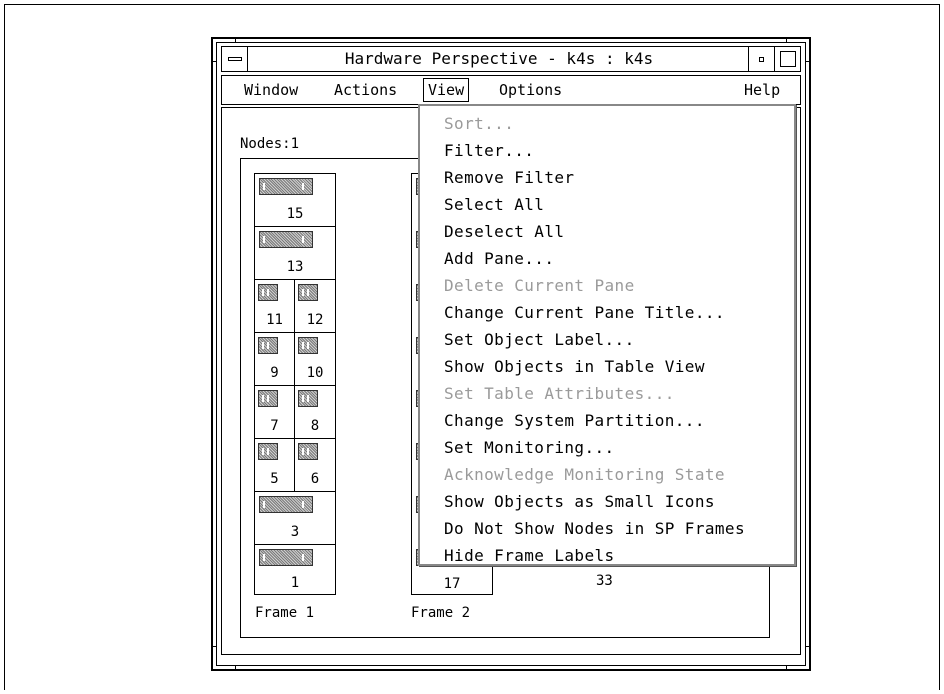 This screenshot has height=694, width=944. What do you see at coordinates (315, 479) in the screenshot?
I see `node-number: 6` at bounding box center [315, 479].